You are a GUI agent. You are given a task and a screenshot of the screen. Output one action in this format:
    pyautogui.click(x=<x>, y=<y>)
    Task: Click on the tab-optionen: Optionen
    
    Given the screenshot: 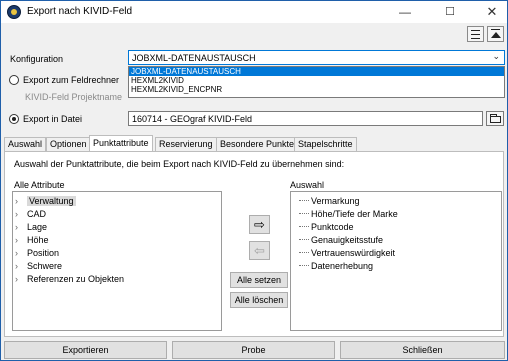 What is the action you would take?
    pyautogui.click(x=68, y=144)
    